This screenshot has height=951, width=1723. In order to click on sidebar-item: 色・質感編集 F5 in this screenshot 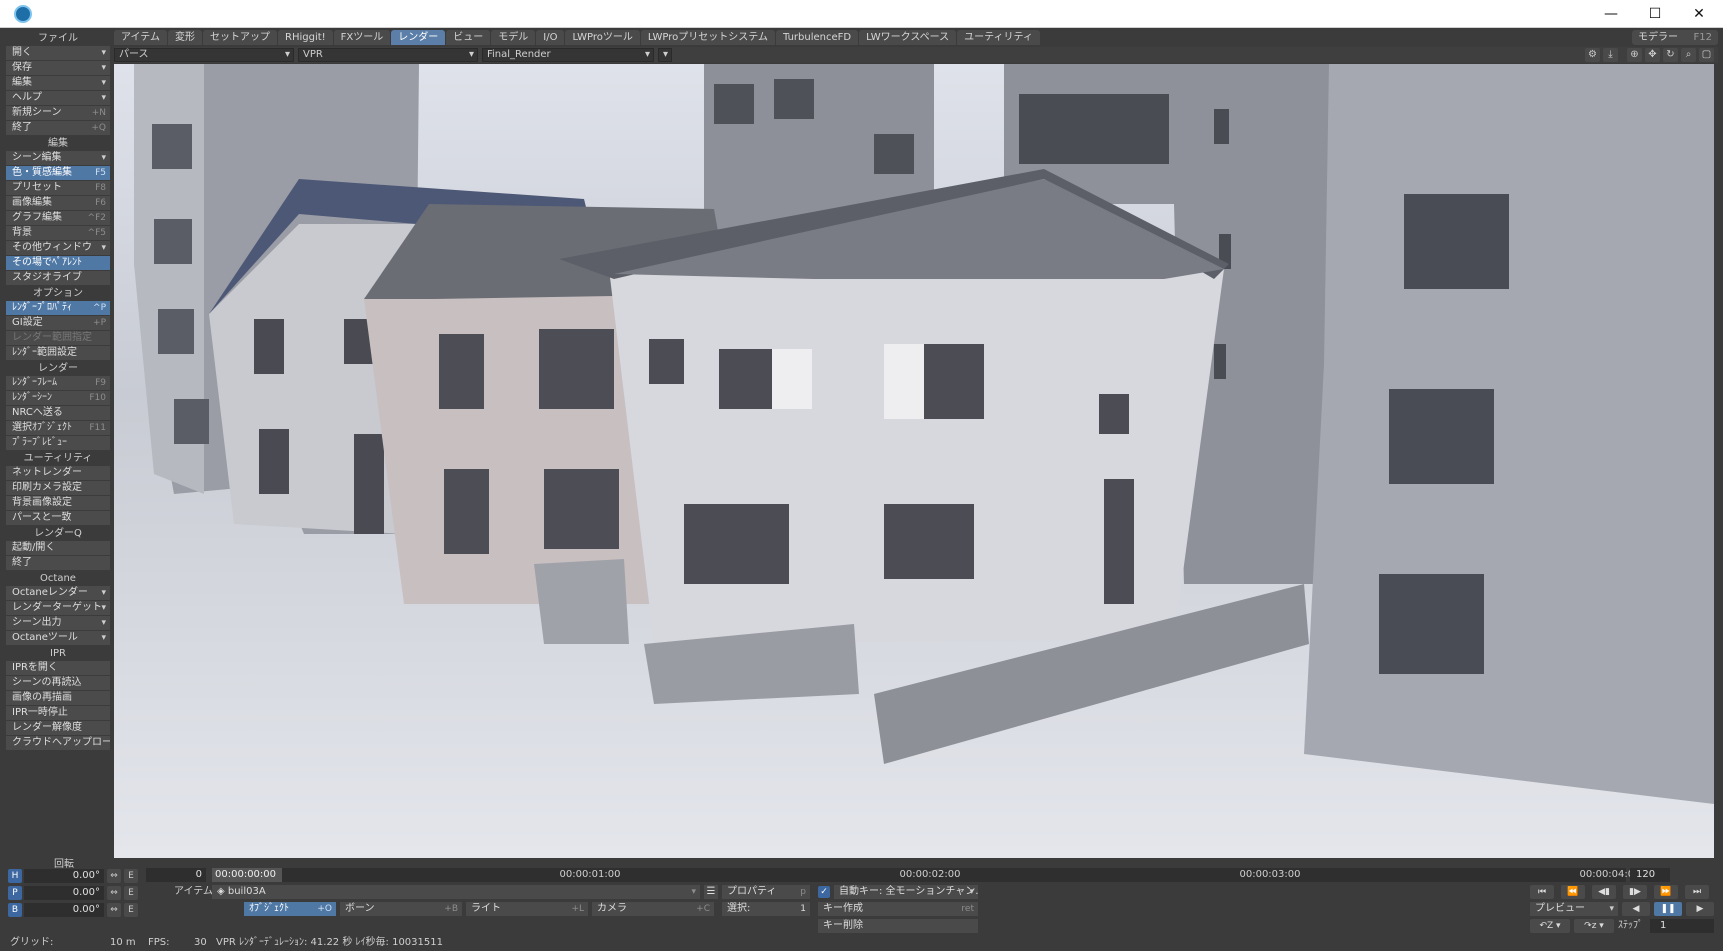, I will do `click(58, 173)`.